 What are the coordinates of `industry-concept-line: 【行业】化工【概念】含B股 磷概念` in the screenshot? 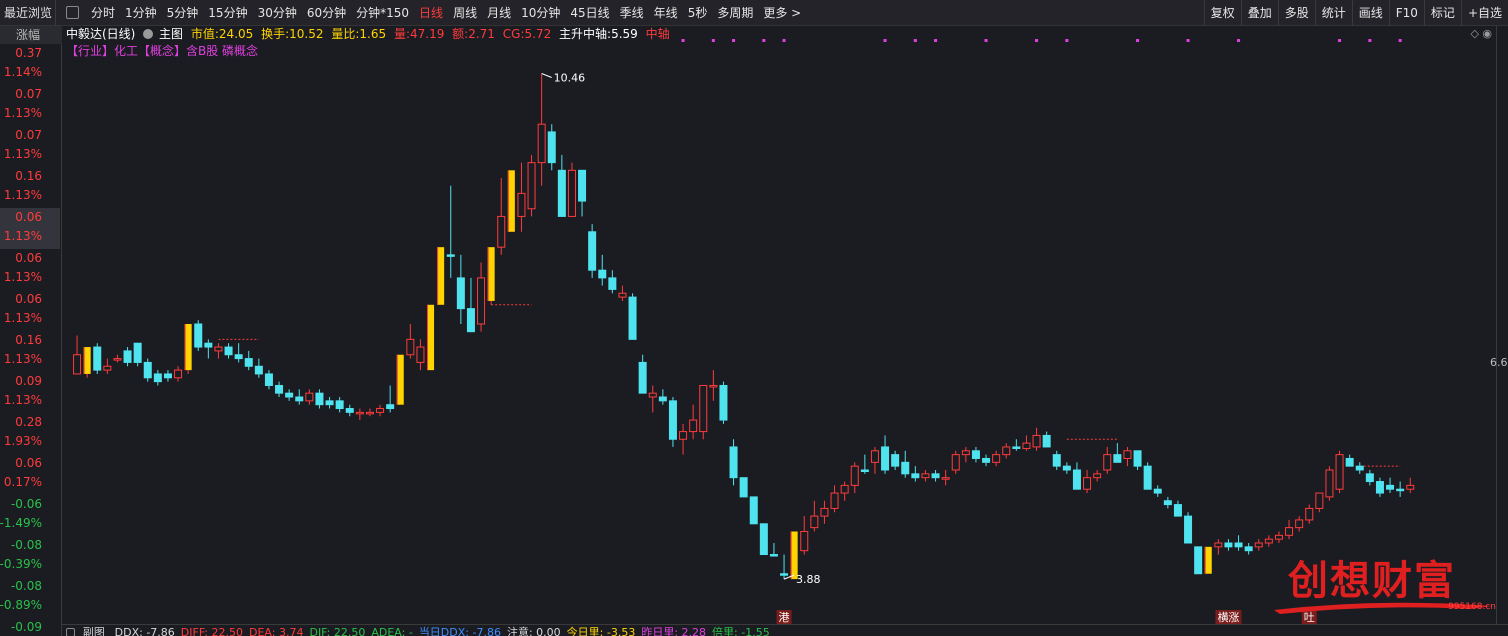 It's located at (162, 51).